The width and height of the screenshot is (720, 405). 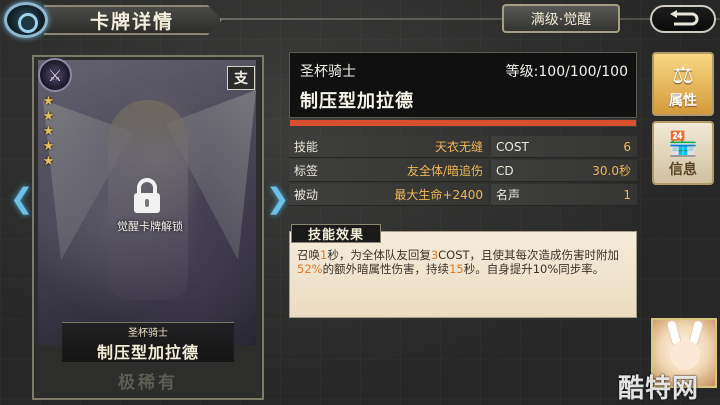 I want to click on stat-key: 技能, so click(x=306, y=147).